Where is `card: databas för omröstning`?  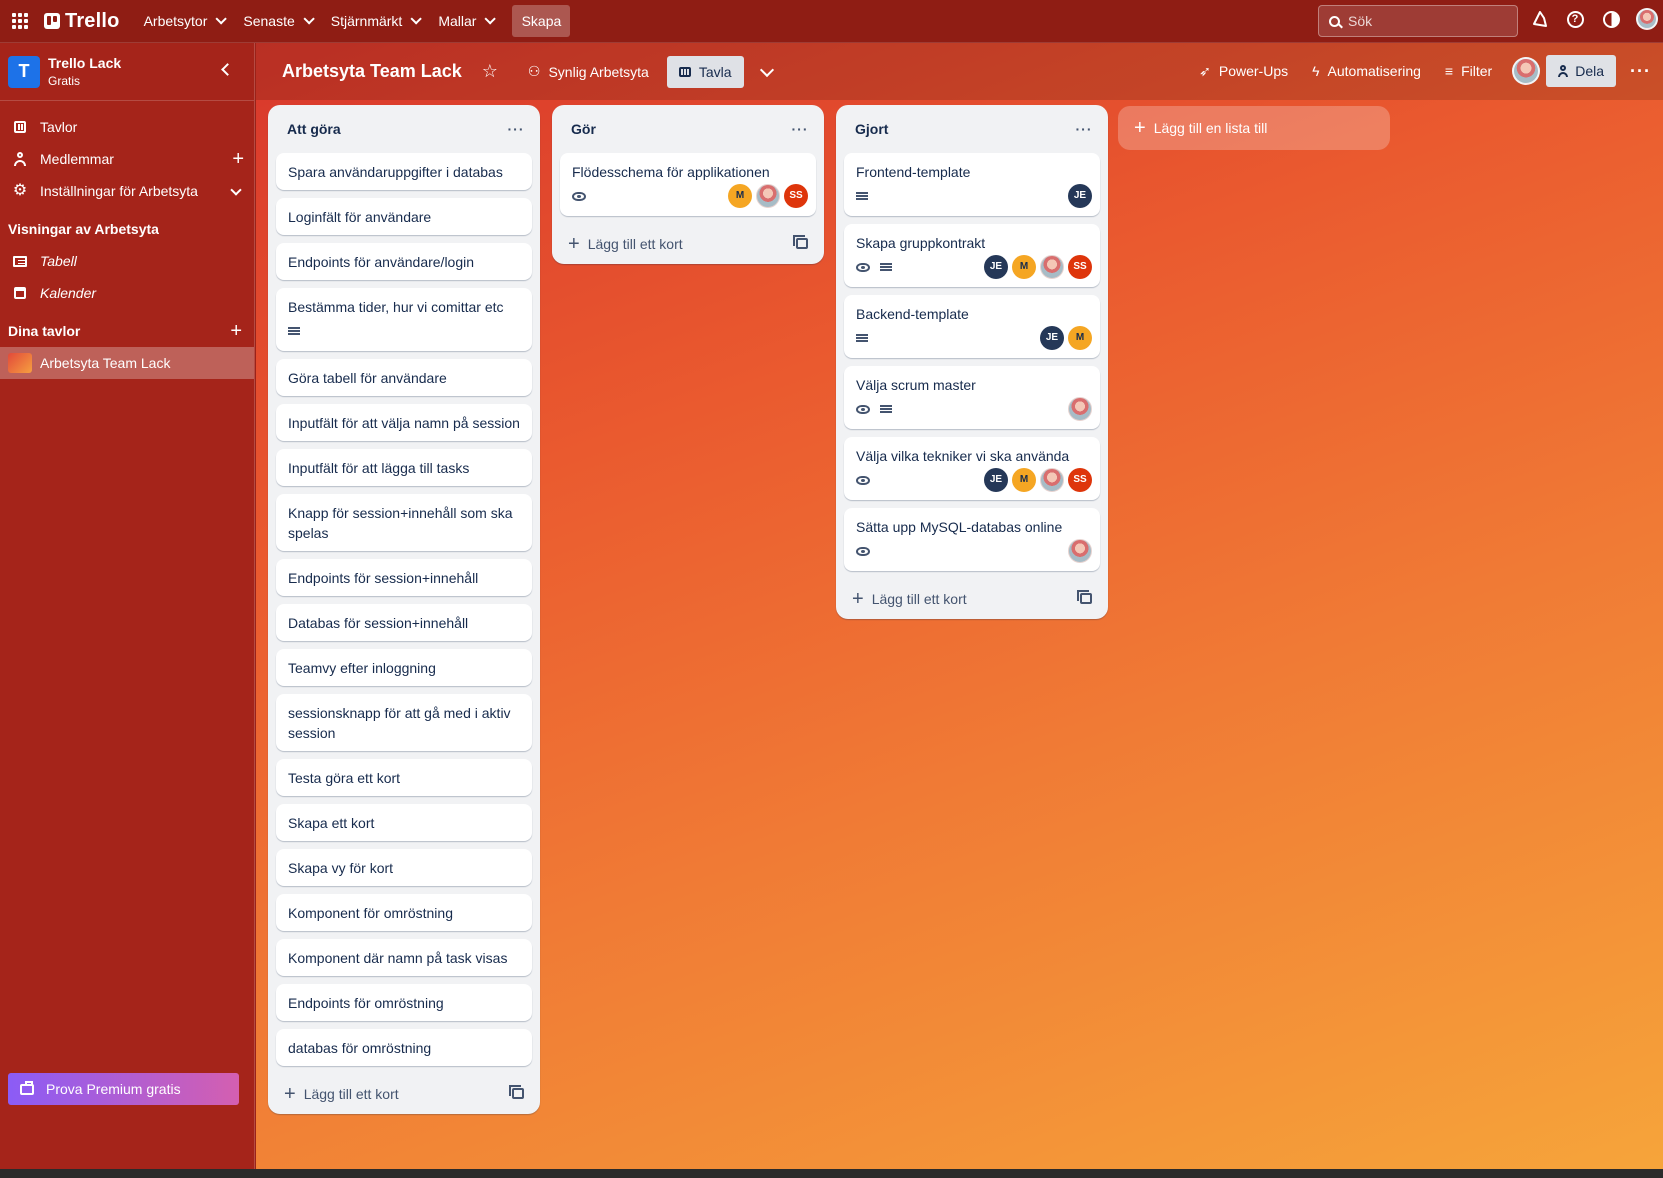
card: databas för omröstning is located at coordinates (404, 1047).